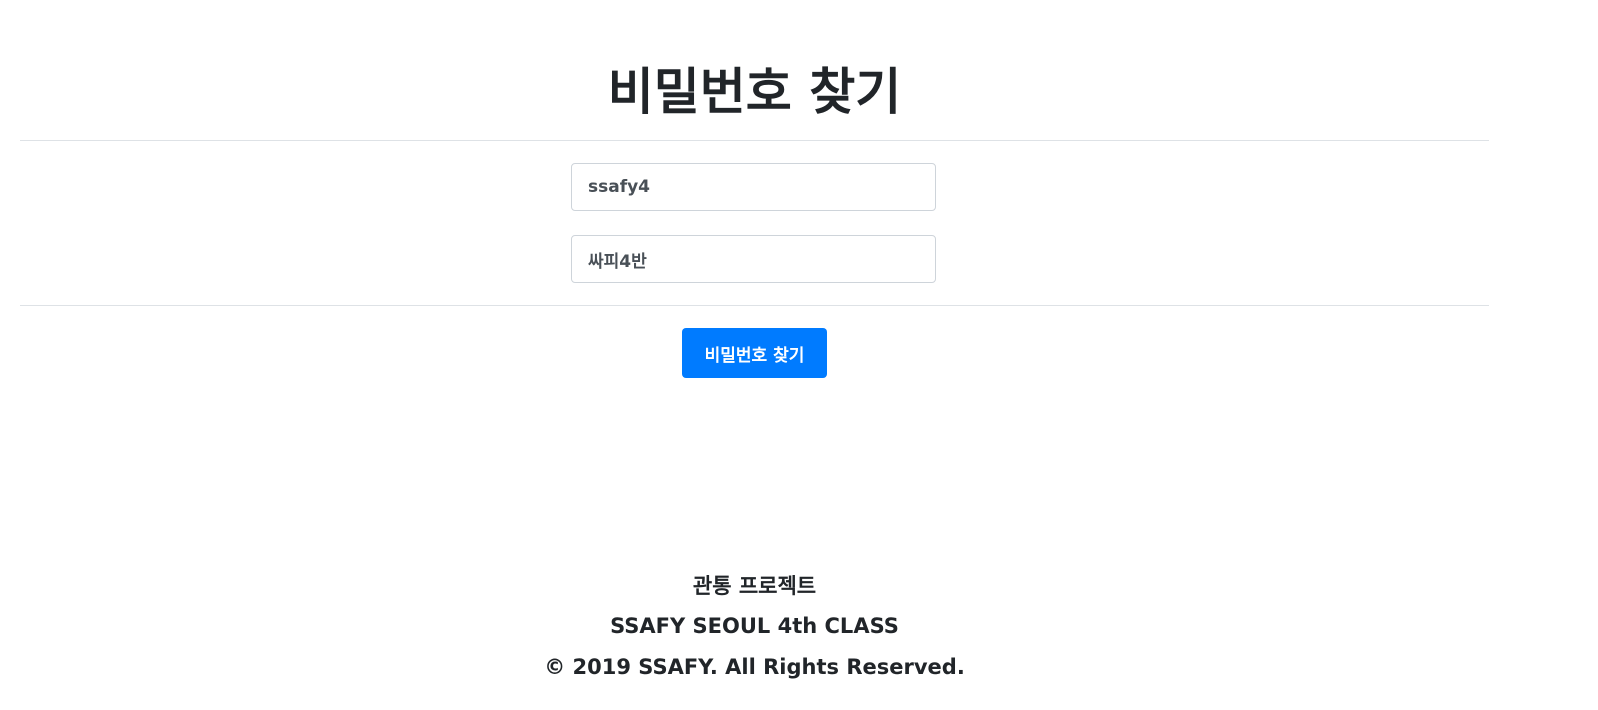  What do you see at coordinates (754, 626) in the screenshot?
I see `footer-class: SSAFY SEOUL 4th CLASS` at bounding box center [754, 626].